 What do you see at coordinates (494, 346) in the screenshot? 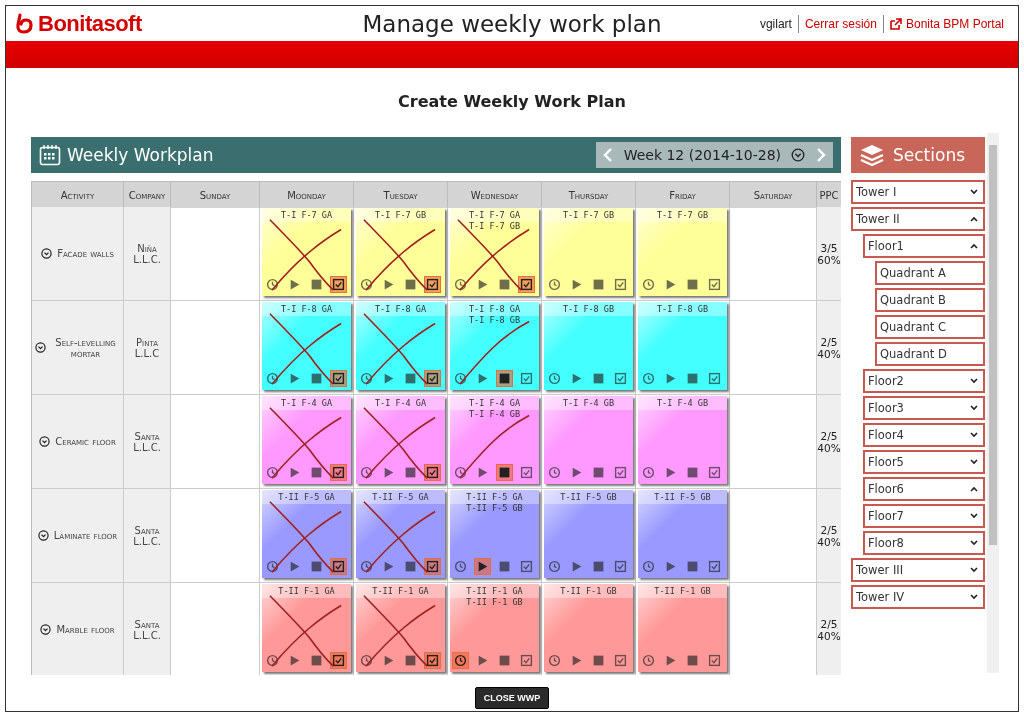
I see `sticky-note: T-I F-8 GA T-I F-8 GB` at bounding box center [494, 346].